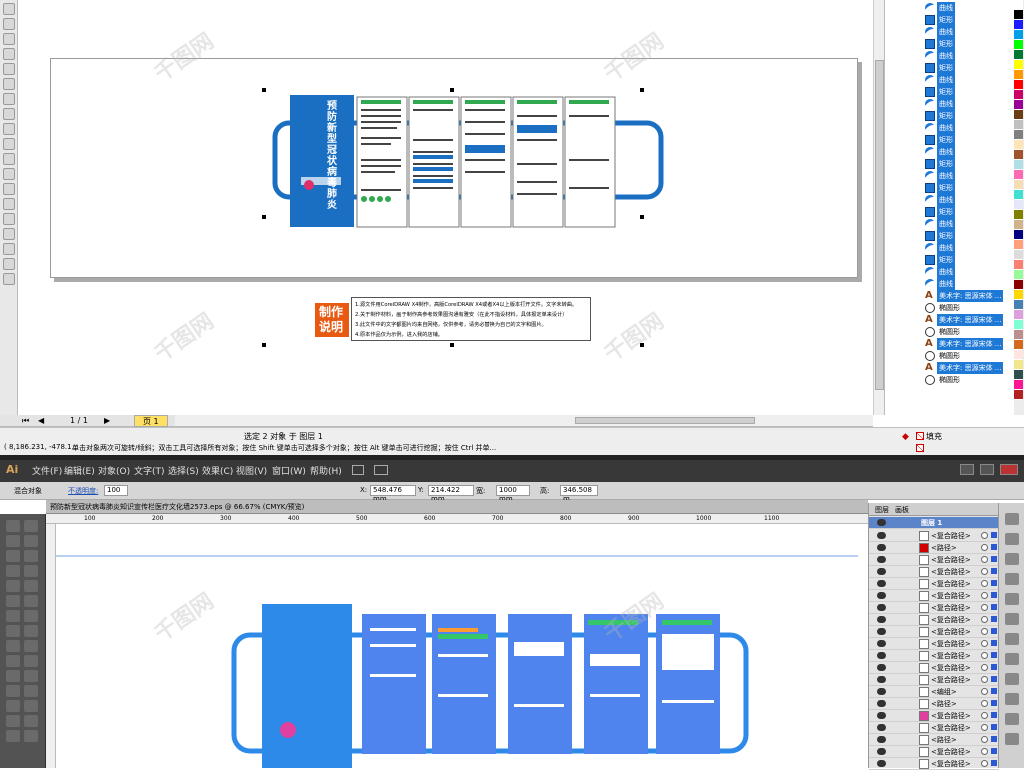 The image size is (1024, 770). What do you see at coordinates (934, 704) in the screenshot?
I see `layer-item-row: <路径>` at bounding box center [934, 704].